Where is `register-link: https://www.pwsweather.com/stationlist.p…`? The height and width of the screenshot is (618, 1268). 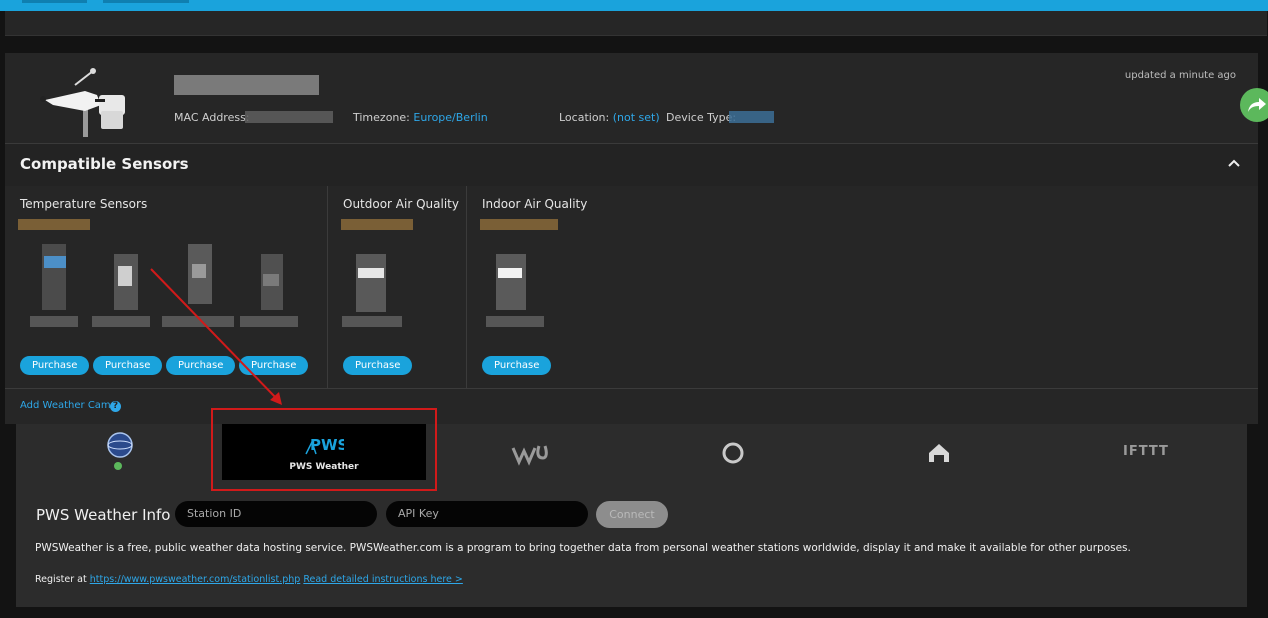
register-link: https://www.pwsweather.com/stationlist.p… is located at coordinates (195, 579).